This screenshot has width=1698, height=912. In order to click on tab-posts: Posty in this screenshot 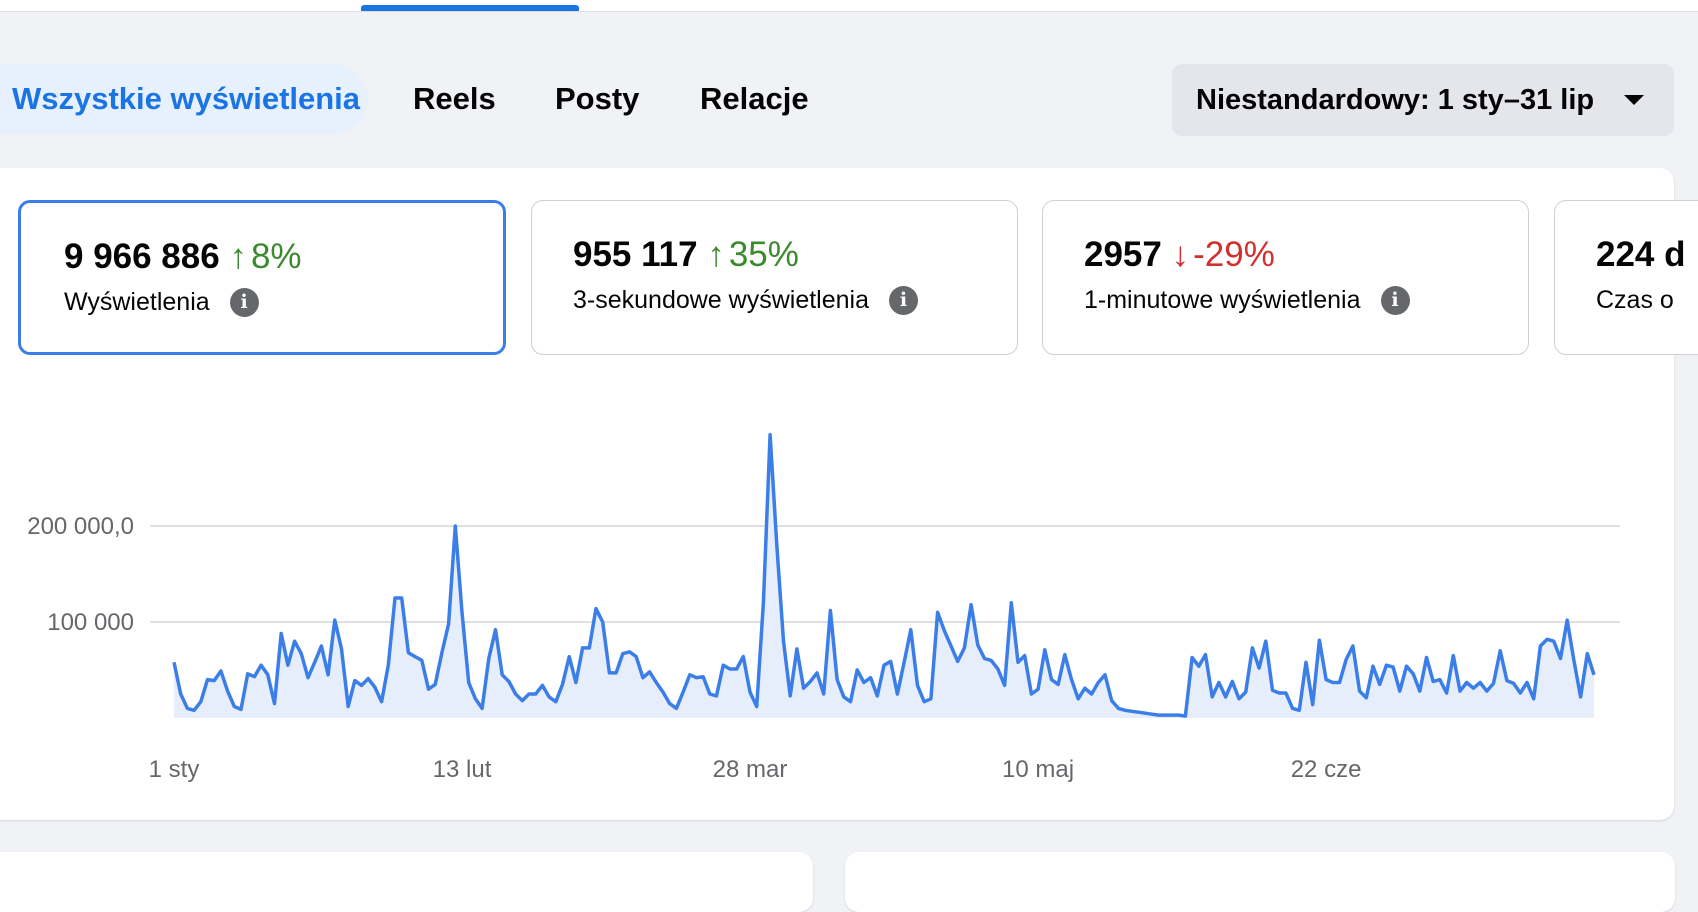, I will do `click(597, 99)`.